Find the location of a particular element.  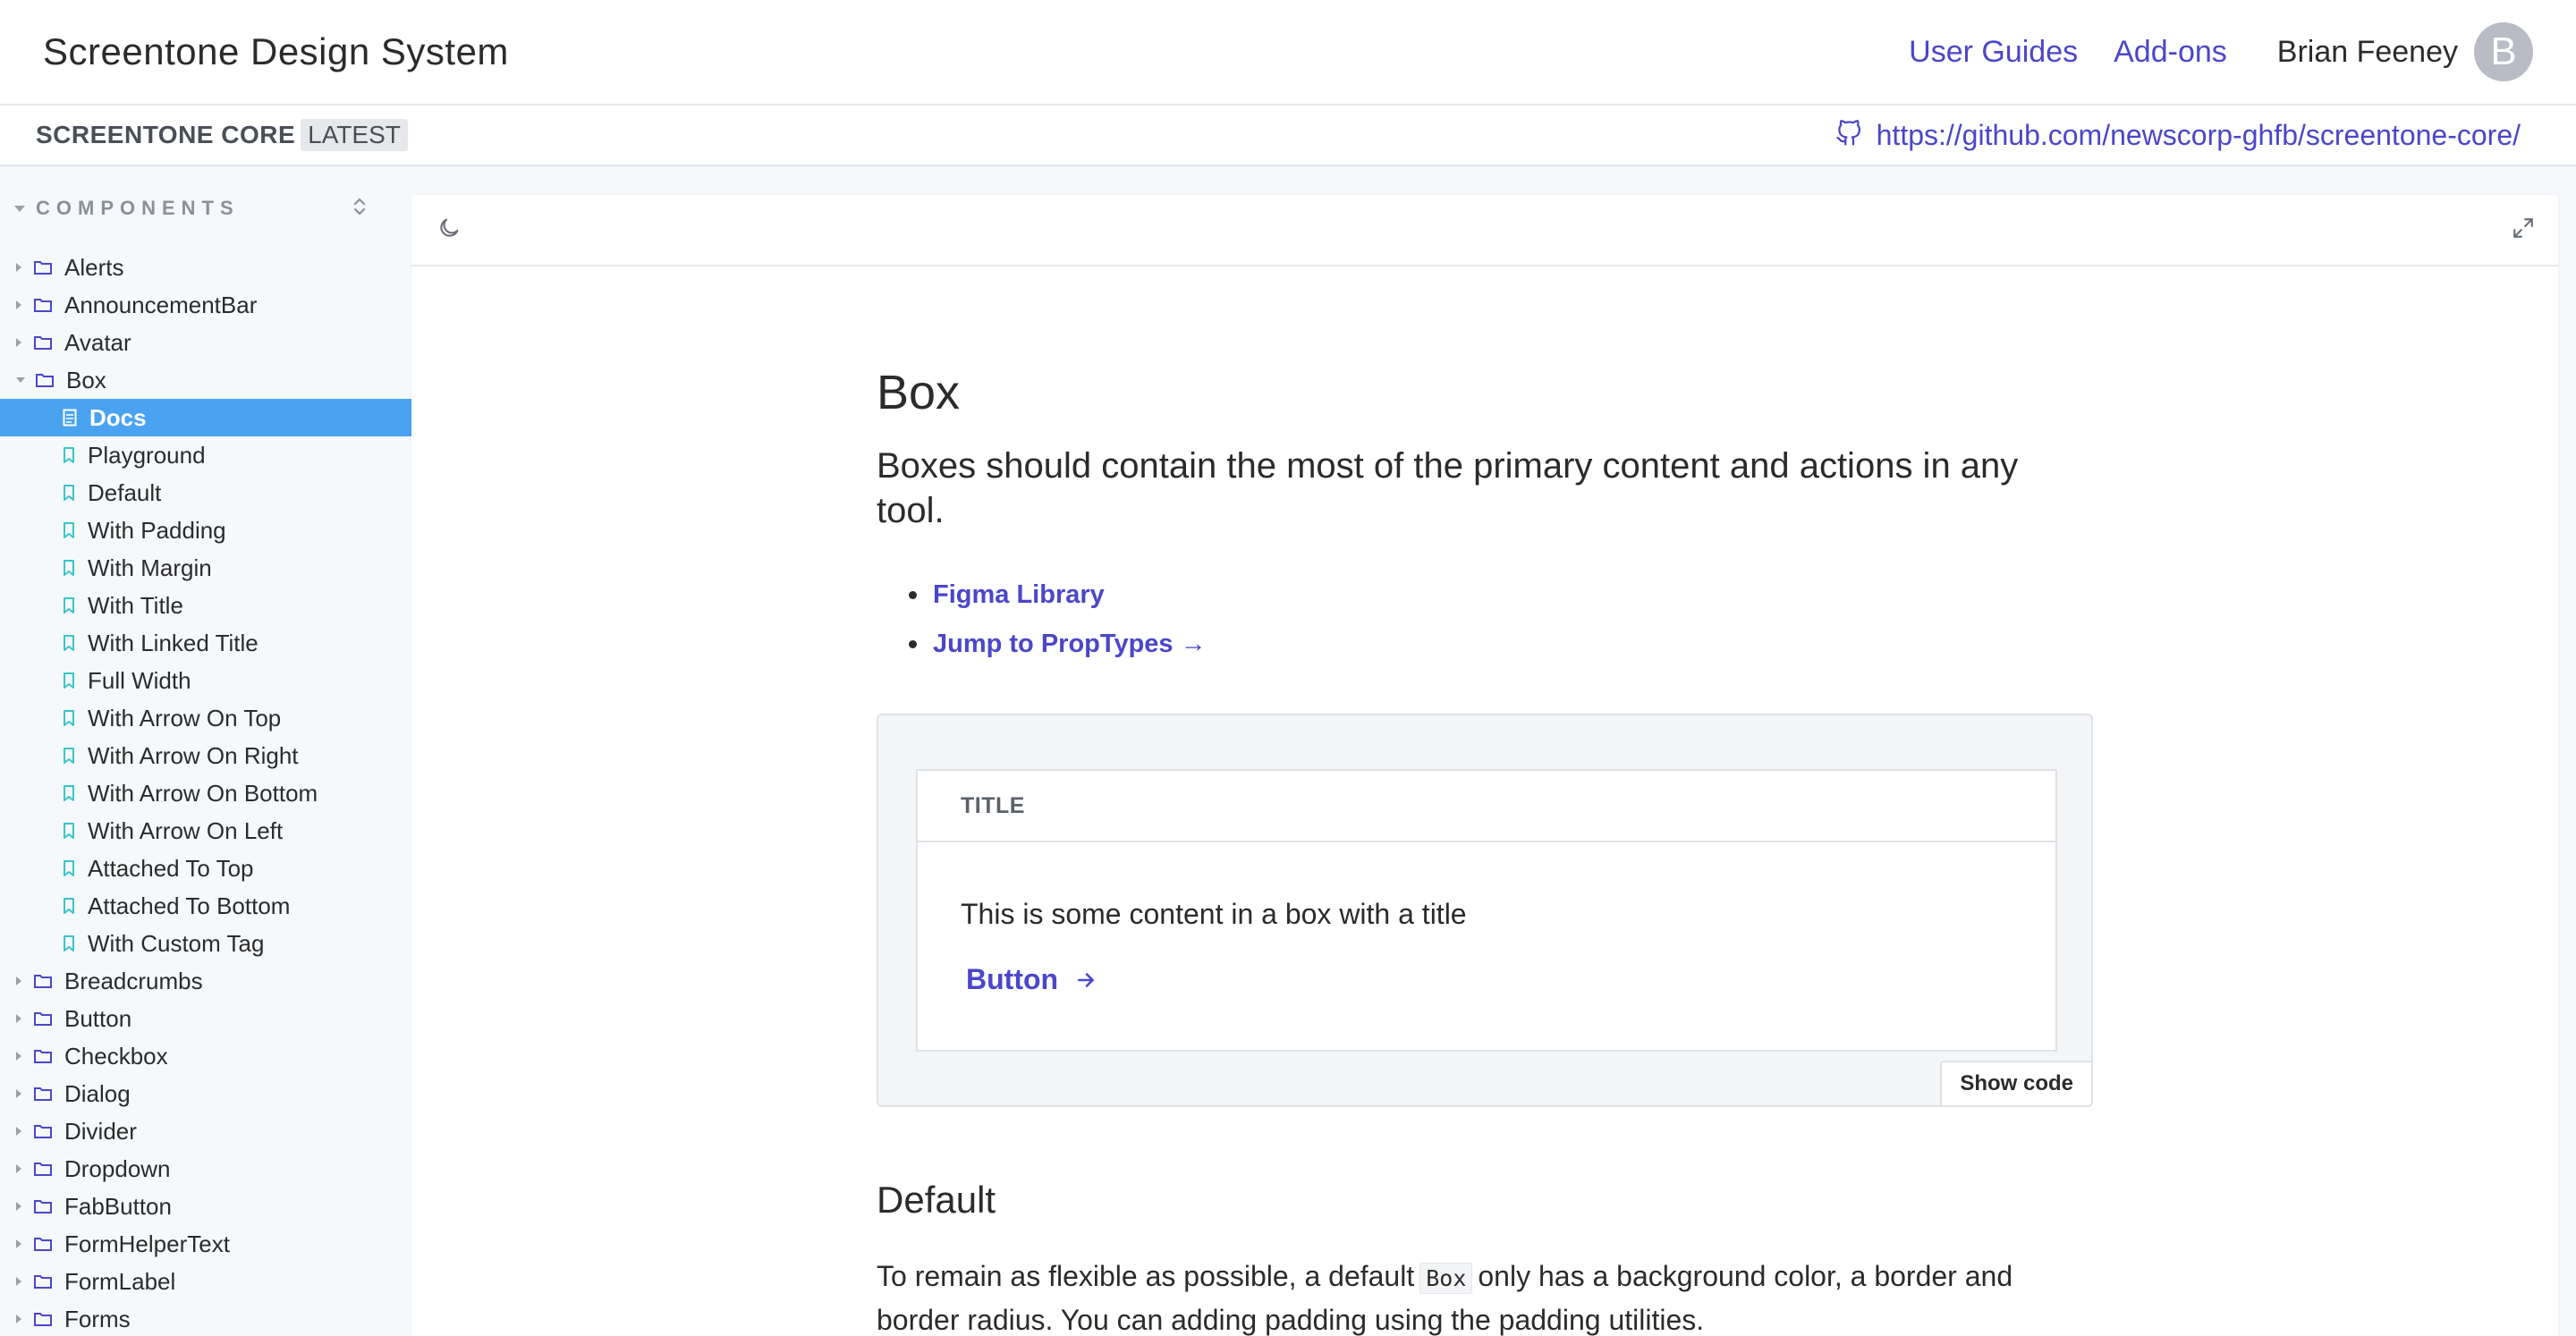

sidebar-item-label: Dialog is located at coordinates (97, 1093).